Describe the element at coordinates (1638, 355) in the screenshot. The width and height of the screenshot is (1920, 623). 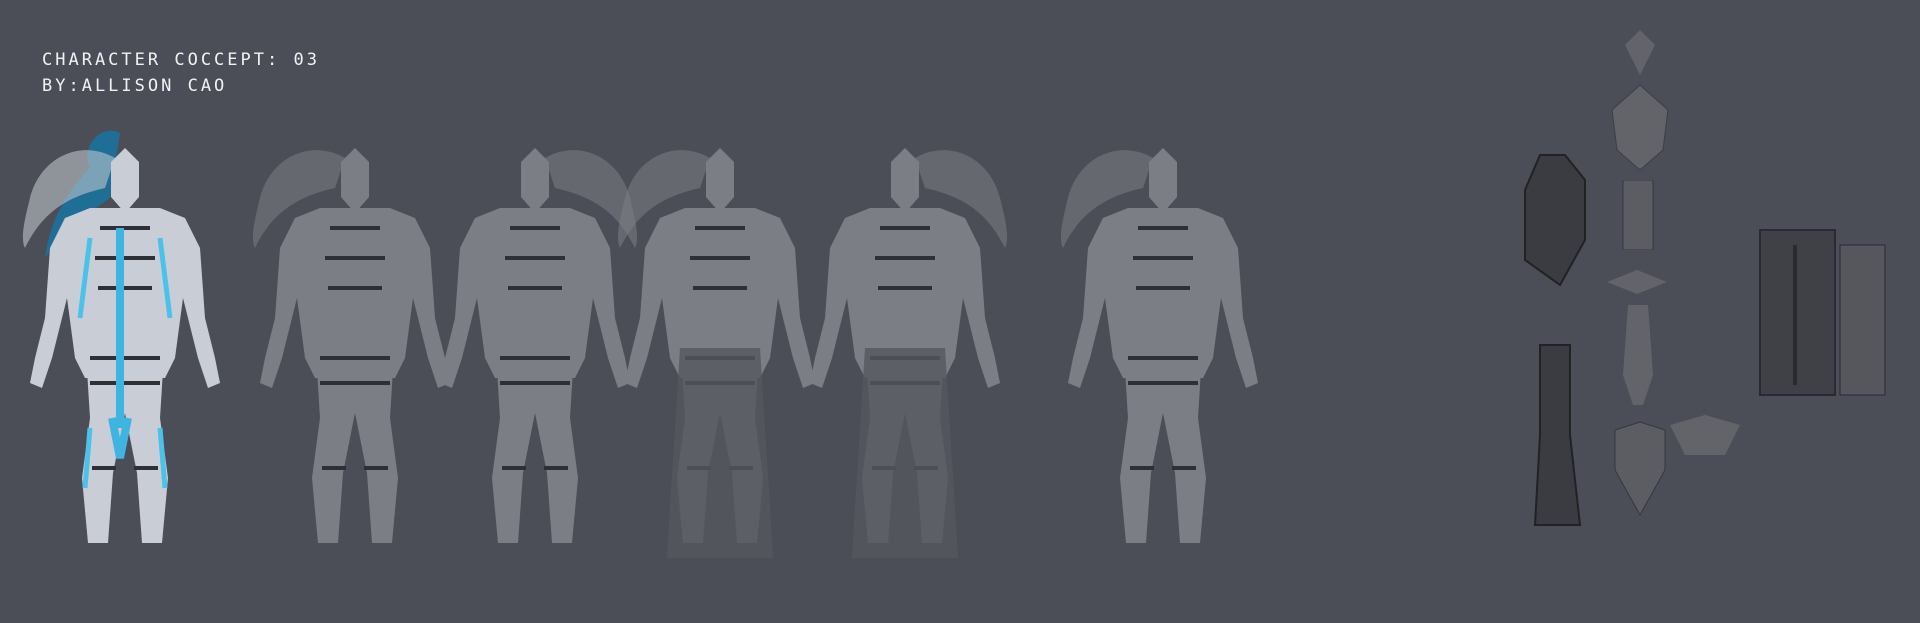
I see `gauntlet-part` at that location.